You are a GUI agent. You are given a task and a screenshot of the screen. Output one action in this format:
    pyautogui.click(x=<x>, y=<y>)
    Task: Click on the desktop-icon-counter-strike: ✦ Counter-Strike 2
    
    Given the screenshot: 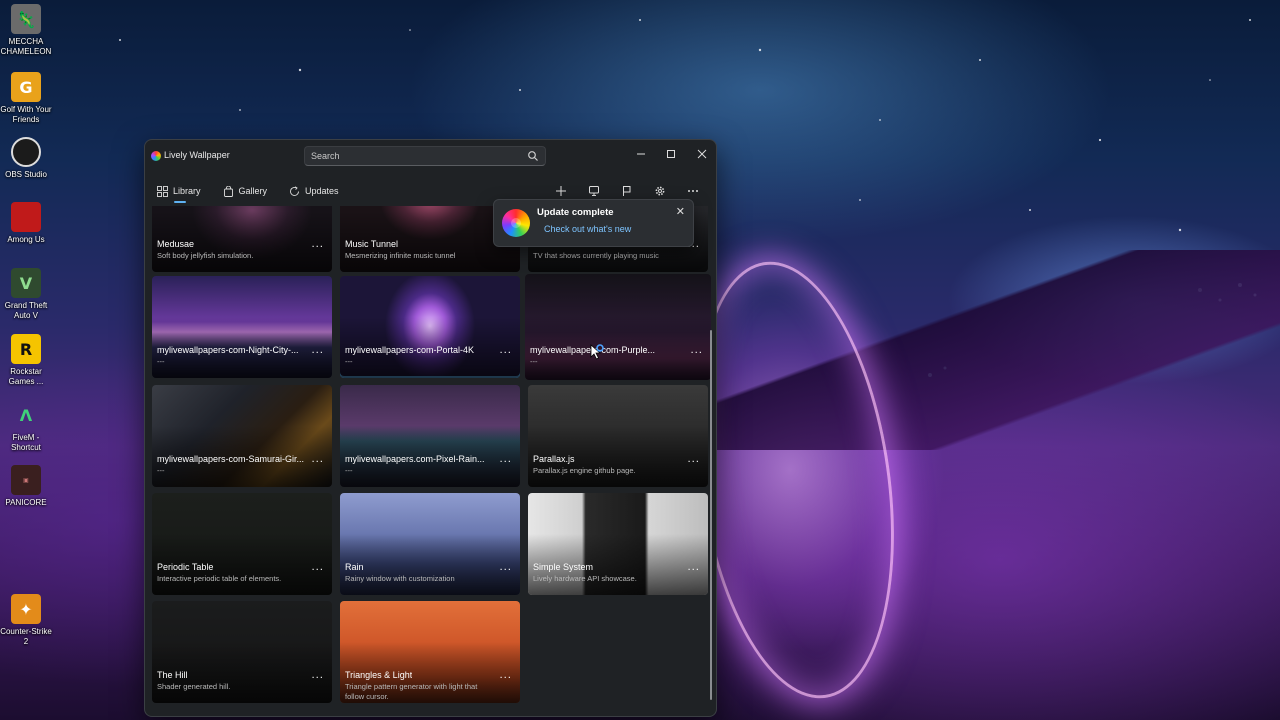 What is the action you would take?
    pyautogui.click(x=26, y=620)
    